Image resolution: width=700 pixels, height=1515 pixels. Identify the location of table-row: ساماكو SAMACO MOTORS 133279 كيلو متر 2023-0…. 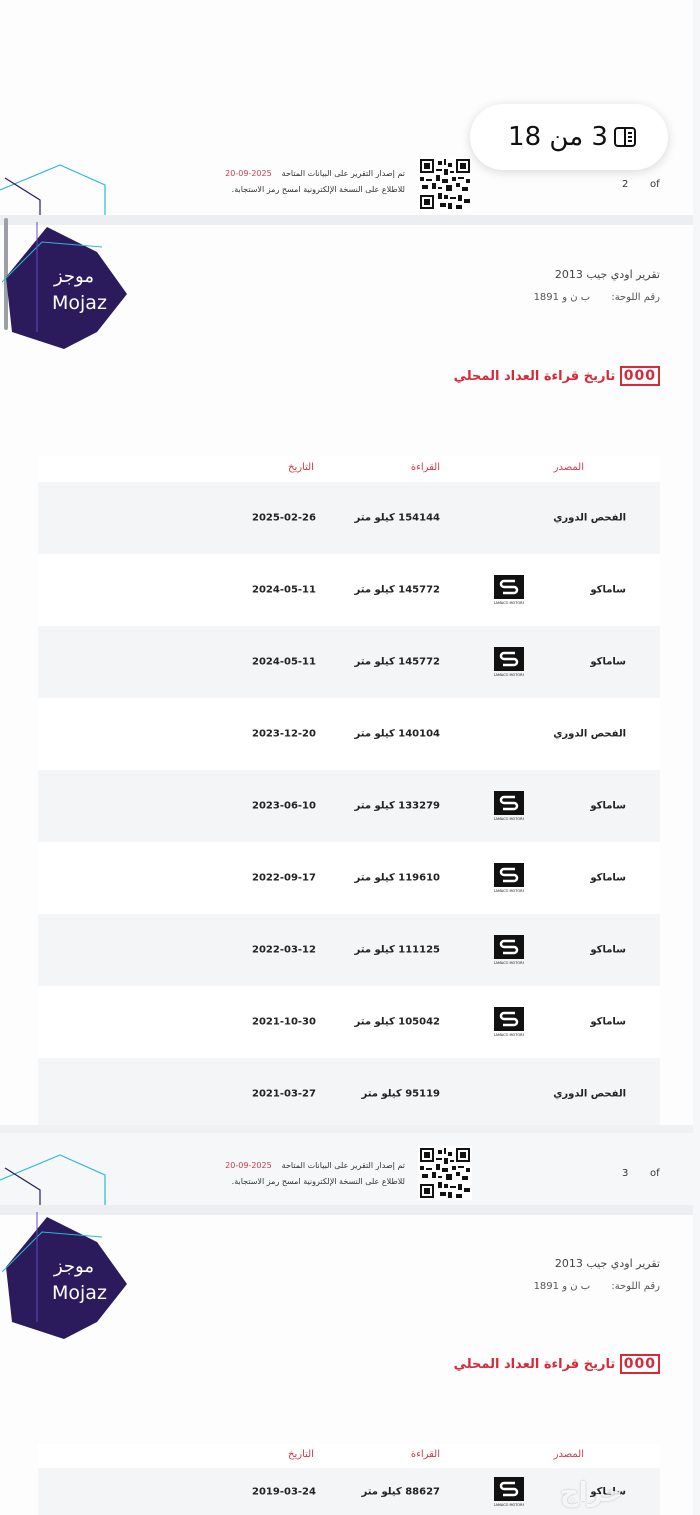
(349, 806).